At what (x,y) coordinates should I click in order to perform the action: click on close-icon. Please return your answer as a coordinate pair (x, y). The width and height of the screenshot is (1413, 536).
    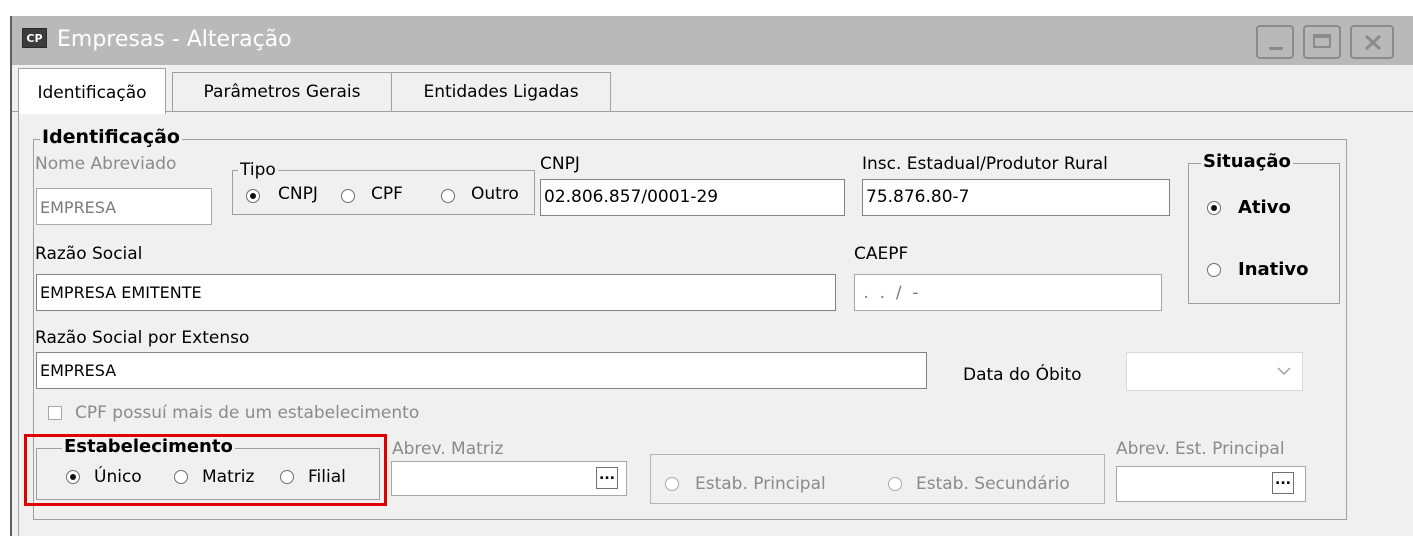
    Looking at the image, I should click on (1373, 42).